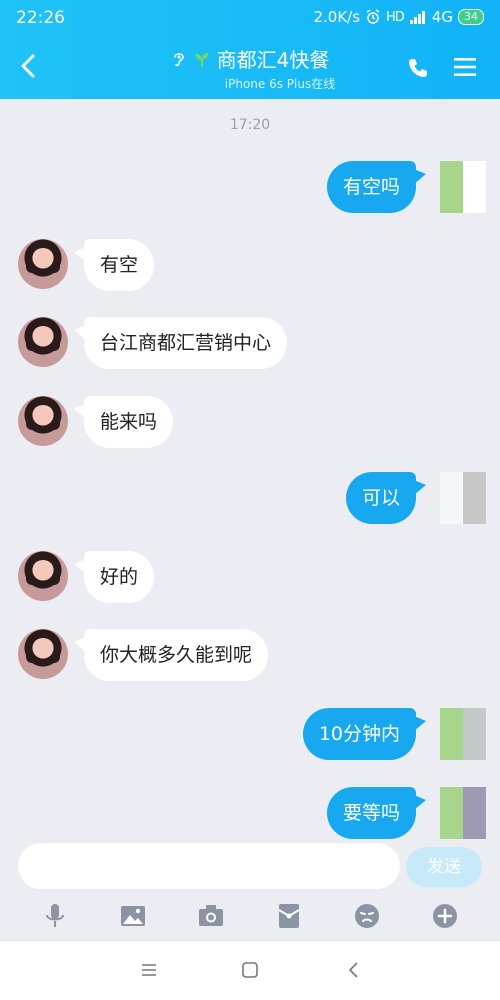 The height and width of the screenshot is (1000, 500). Describe the element at coordinates (273, 60) in the screenshot. I see `chat-title: 商都汇4快餐` at that location.